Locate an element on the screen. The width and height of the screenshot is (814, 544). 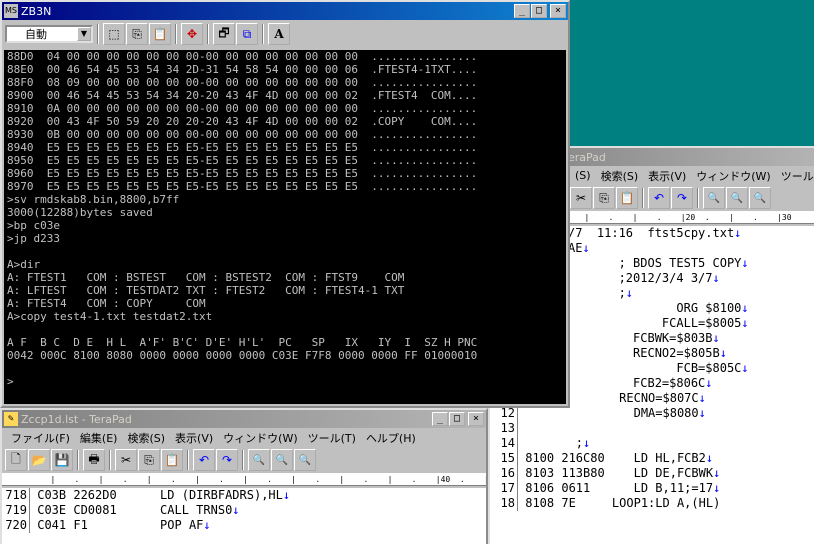
menu-item: ファイル(F) is located at coordinates (40, 438).